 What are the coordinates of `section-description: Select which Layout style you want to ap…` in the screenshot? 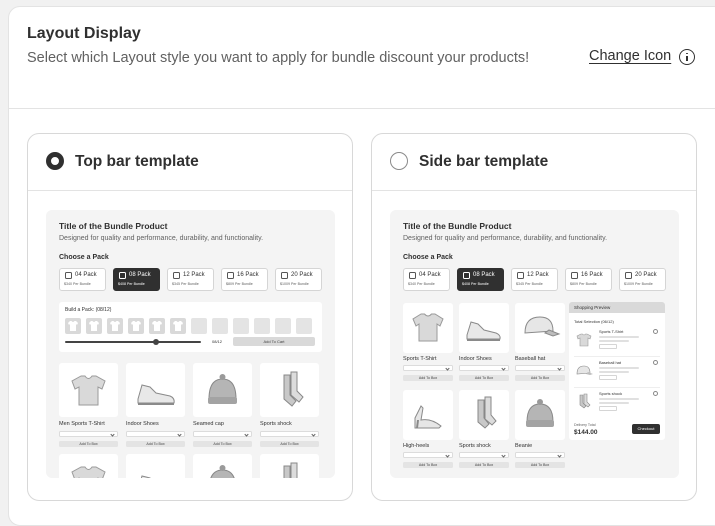 It's located at (278, 58).